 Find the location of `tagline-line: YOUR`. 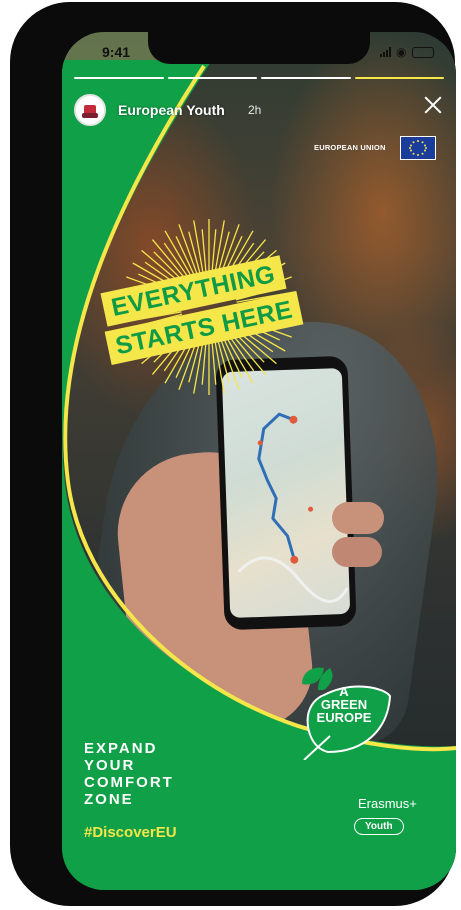

tagline-line: YOUR is located at coordinates (110, 765).